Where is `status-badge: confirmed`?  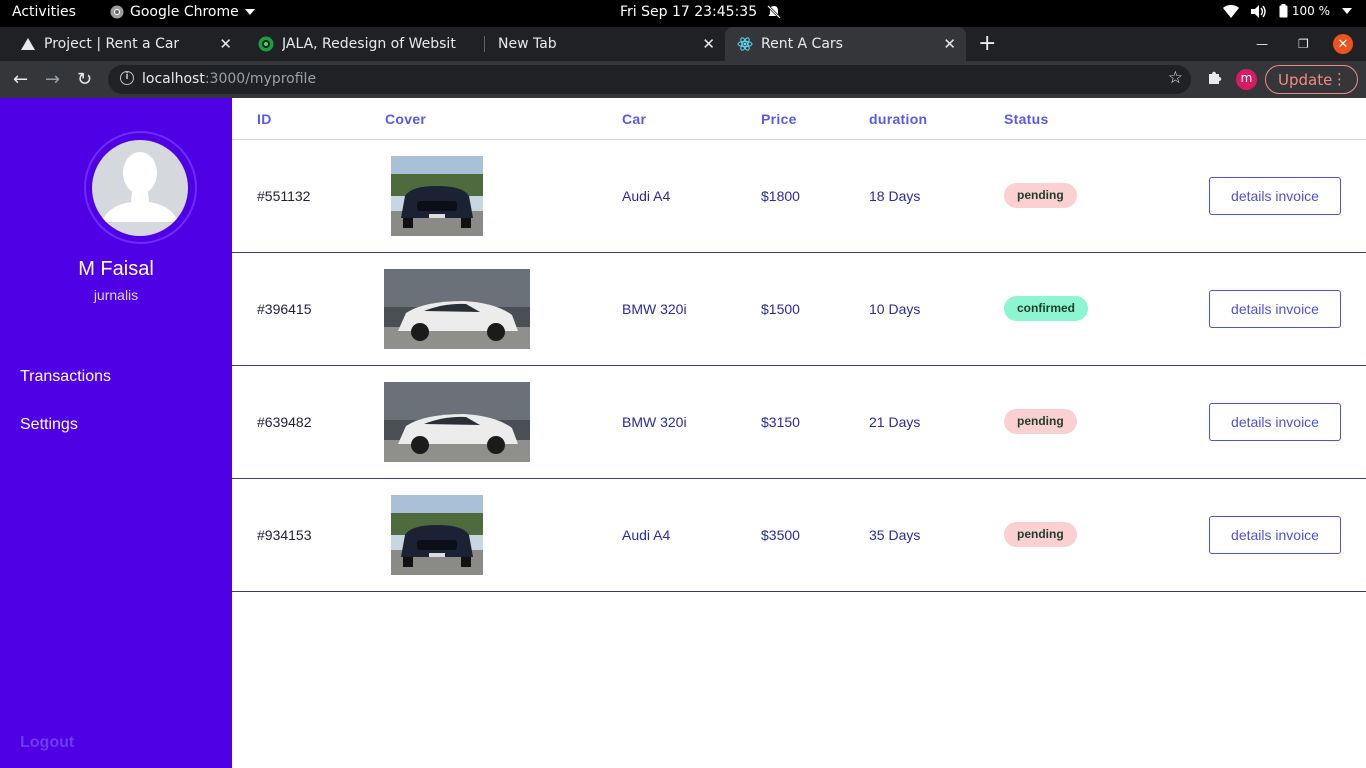
status-badge: confirmed is located at coordinates (1046, 308).